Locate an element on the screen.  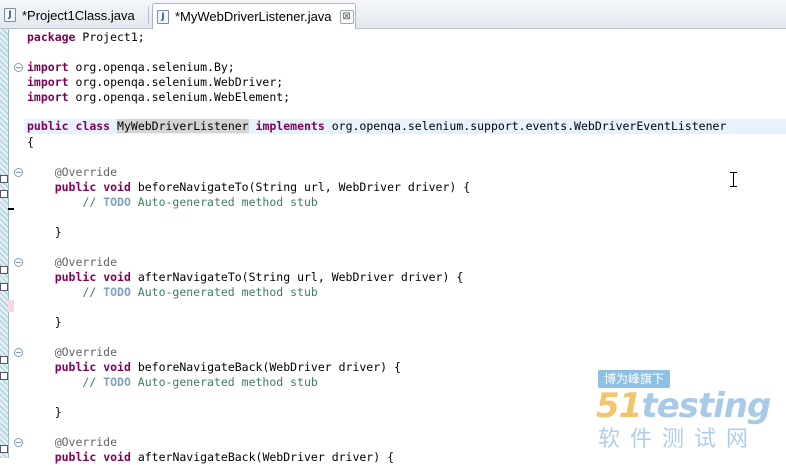
code-line-import: import org.openqa.selenium.By; is located at coordinates (131, 67).